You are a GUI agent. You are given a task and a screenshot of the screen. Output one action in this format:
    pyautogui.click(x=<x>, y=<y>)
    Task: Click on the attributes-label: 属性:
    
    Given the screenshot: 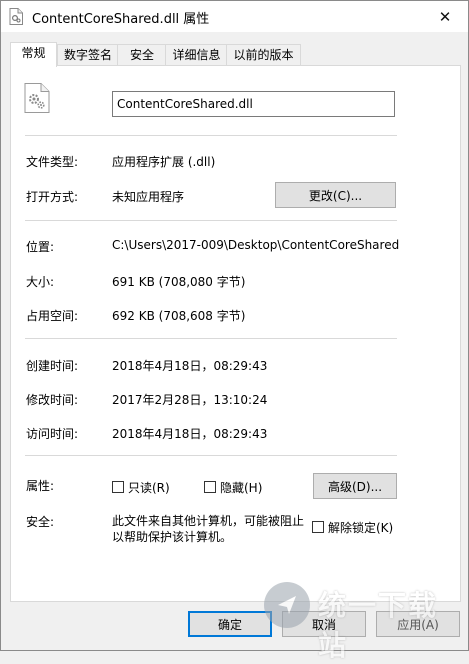 What is the action you would take?
    pyautogui.click(x=40, y=486)
    